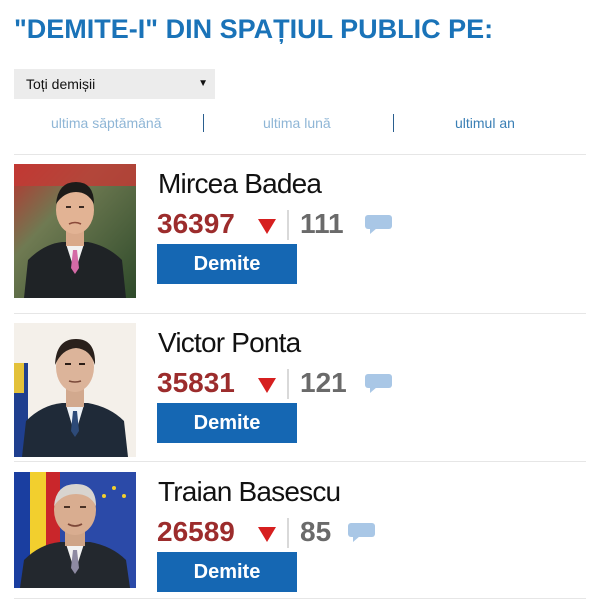 This screenshot has height=601, width=600. I want to click on person-name: Mircea Badea, so click(240, 184).